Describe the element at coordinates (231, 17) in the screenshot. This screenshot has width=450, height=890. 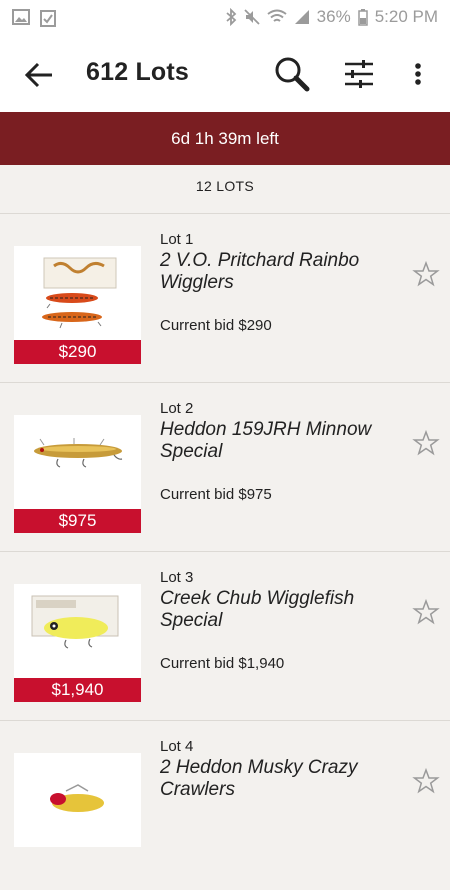
I see `bluetooth-icon` at that location.